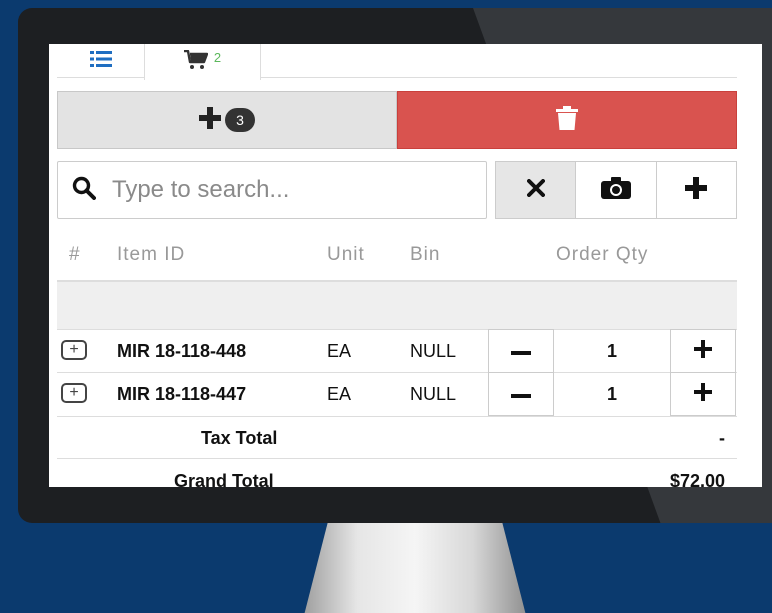  I want to click on search-actions, so click(616, 190).